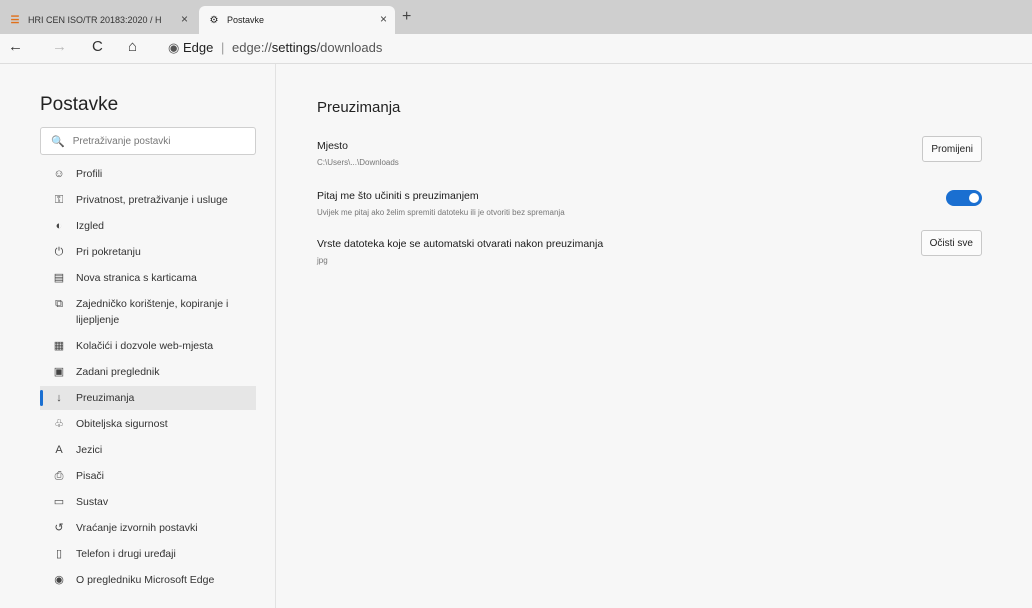  I want to click on forward-button: →, so click(59, 46).